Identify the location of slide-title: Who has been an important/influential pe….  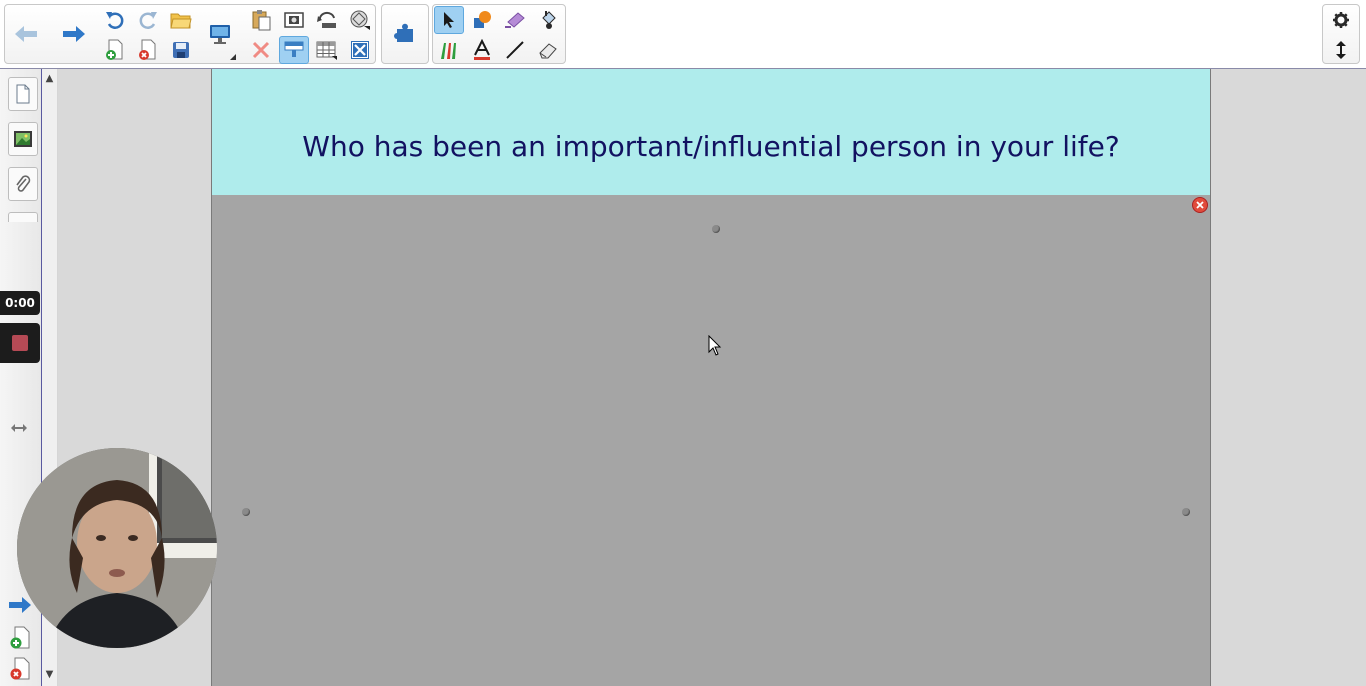
(710, 146).